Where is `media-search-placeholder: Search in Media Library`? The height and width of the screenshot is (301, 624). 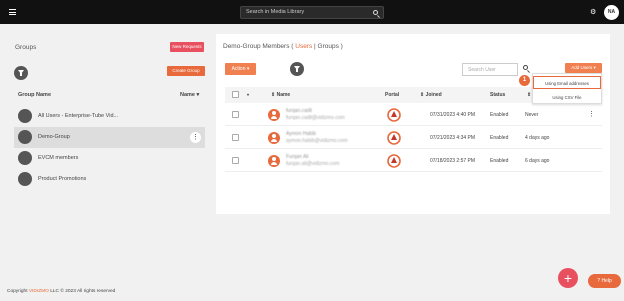 media-search-placeholder: Search in Media Library is located at coordinates (275, 12).